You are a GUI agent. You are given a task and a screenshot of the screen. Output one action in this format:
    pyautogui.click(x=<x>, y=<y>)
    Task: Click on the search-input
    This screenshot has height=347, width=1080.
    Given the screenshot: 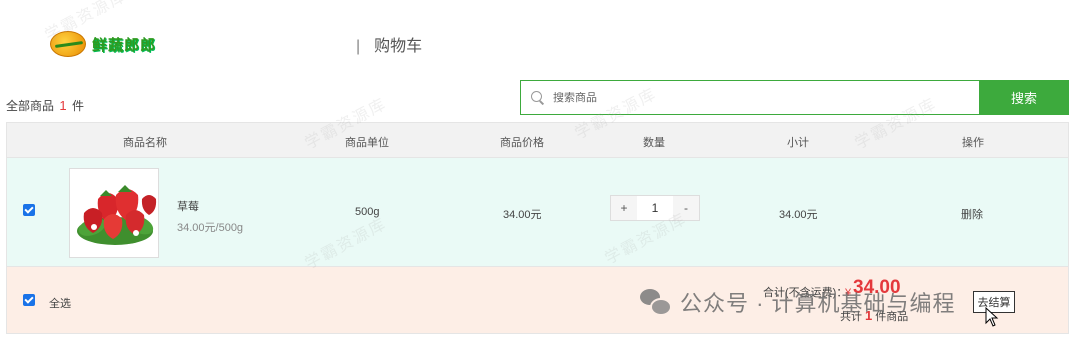 What is the action you would take?
    pyautogui.click(x=753, y=97)
    